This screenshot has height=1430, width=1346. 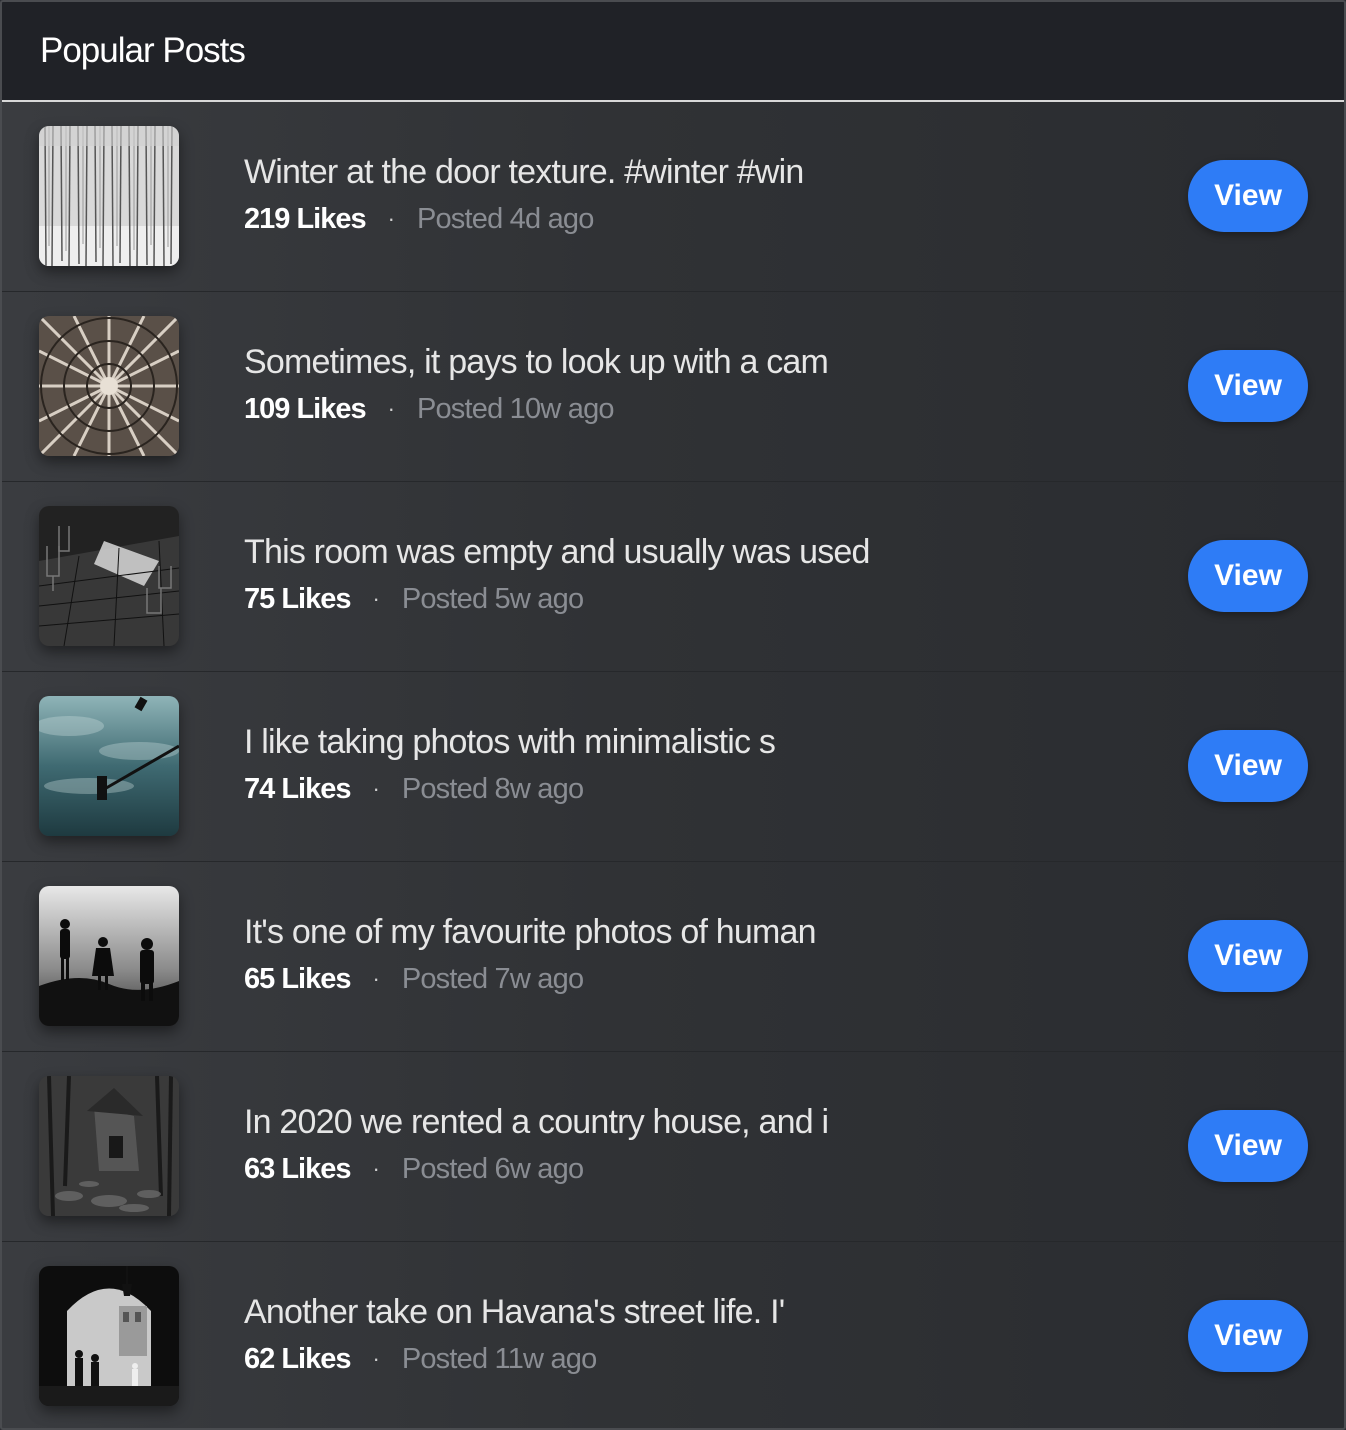 What do you see at coordinates (305, 219) in the screenshot?
I see `likes-count: 219 Likes` at bounding box center [305, 219].